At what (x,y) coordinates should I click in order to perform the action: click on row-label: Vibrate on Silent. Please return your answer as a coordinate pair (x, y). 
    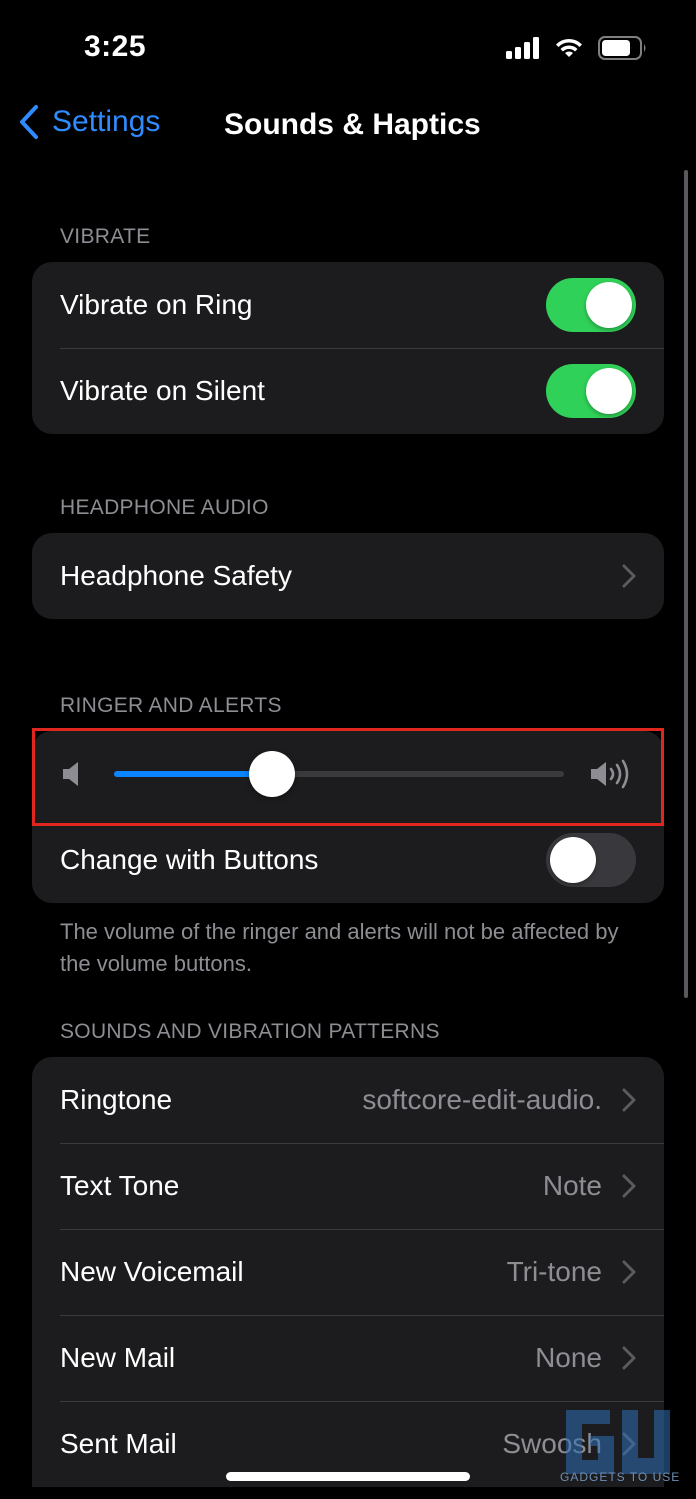
    Looking at the image, I should click on (162, 390).